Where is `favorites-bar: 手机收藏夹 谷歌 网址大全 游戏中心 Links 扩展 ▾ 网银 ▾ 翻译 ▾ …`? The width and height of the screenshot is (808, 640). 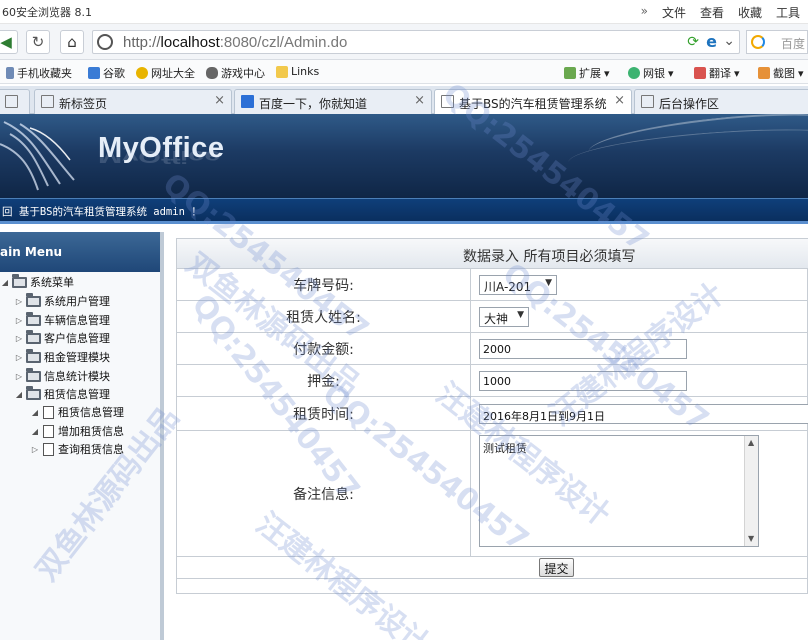
favorites-bar: 手机收藏夹 谷歌 网址大全 游戏中心 Links 扩展 ▾ 网银 ▾ 翻译 ▾ … is located at coordinates (404, 72).